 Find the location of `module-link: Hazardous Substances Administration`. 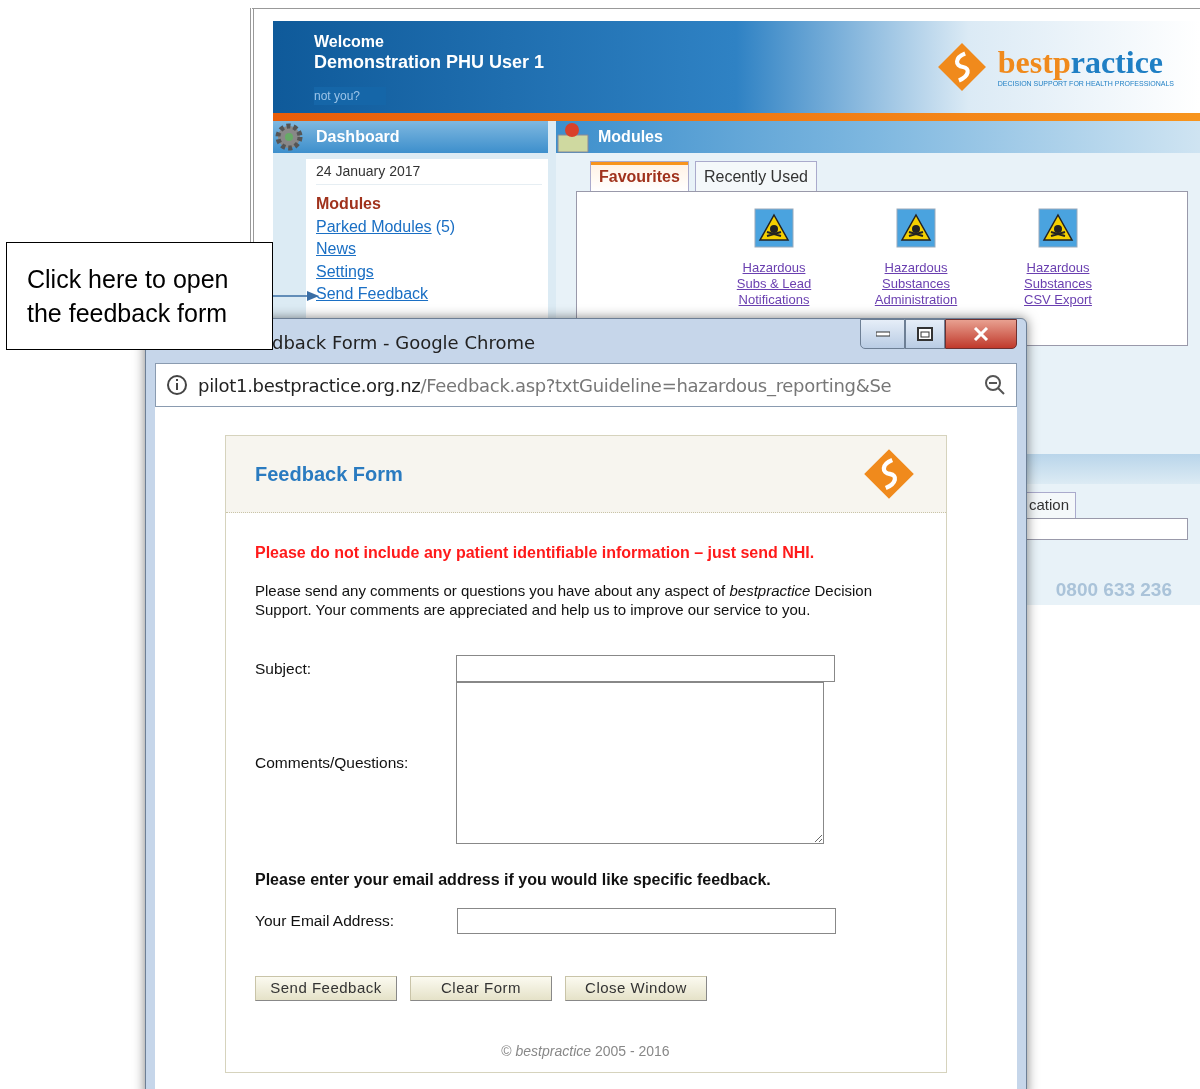

module-link: Hazardous Substances Administration is located at coordinates (916, 284).